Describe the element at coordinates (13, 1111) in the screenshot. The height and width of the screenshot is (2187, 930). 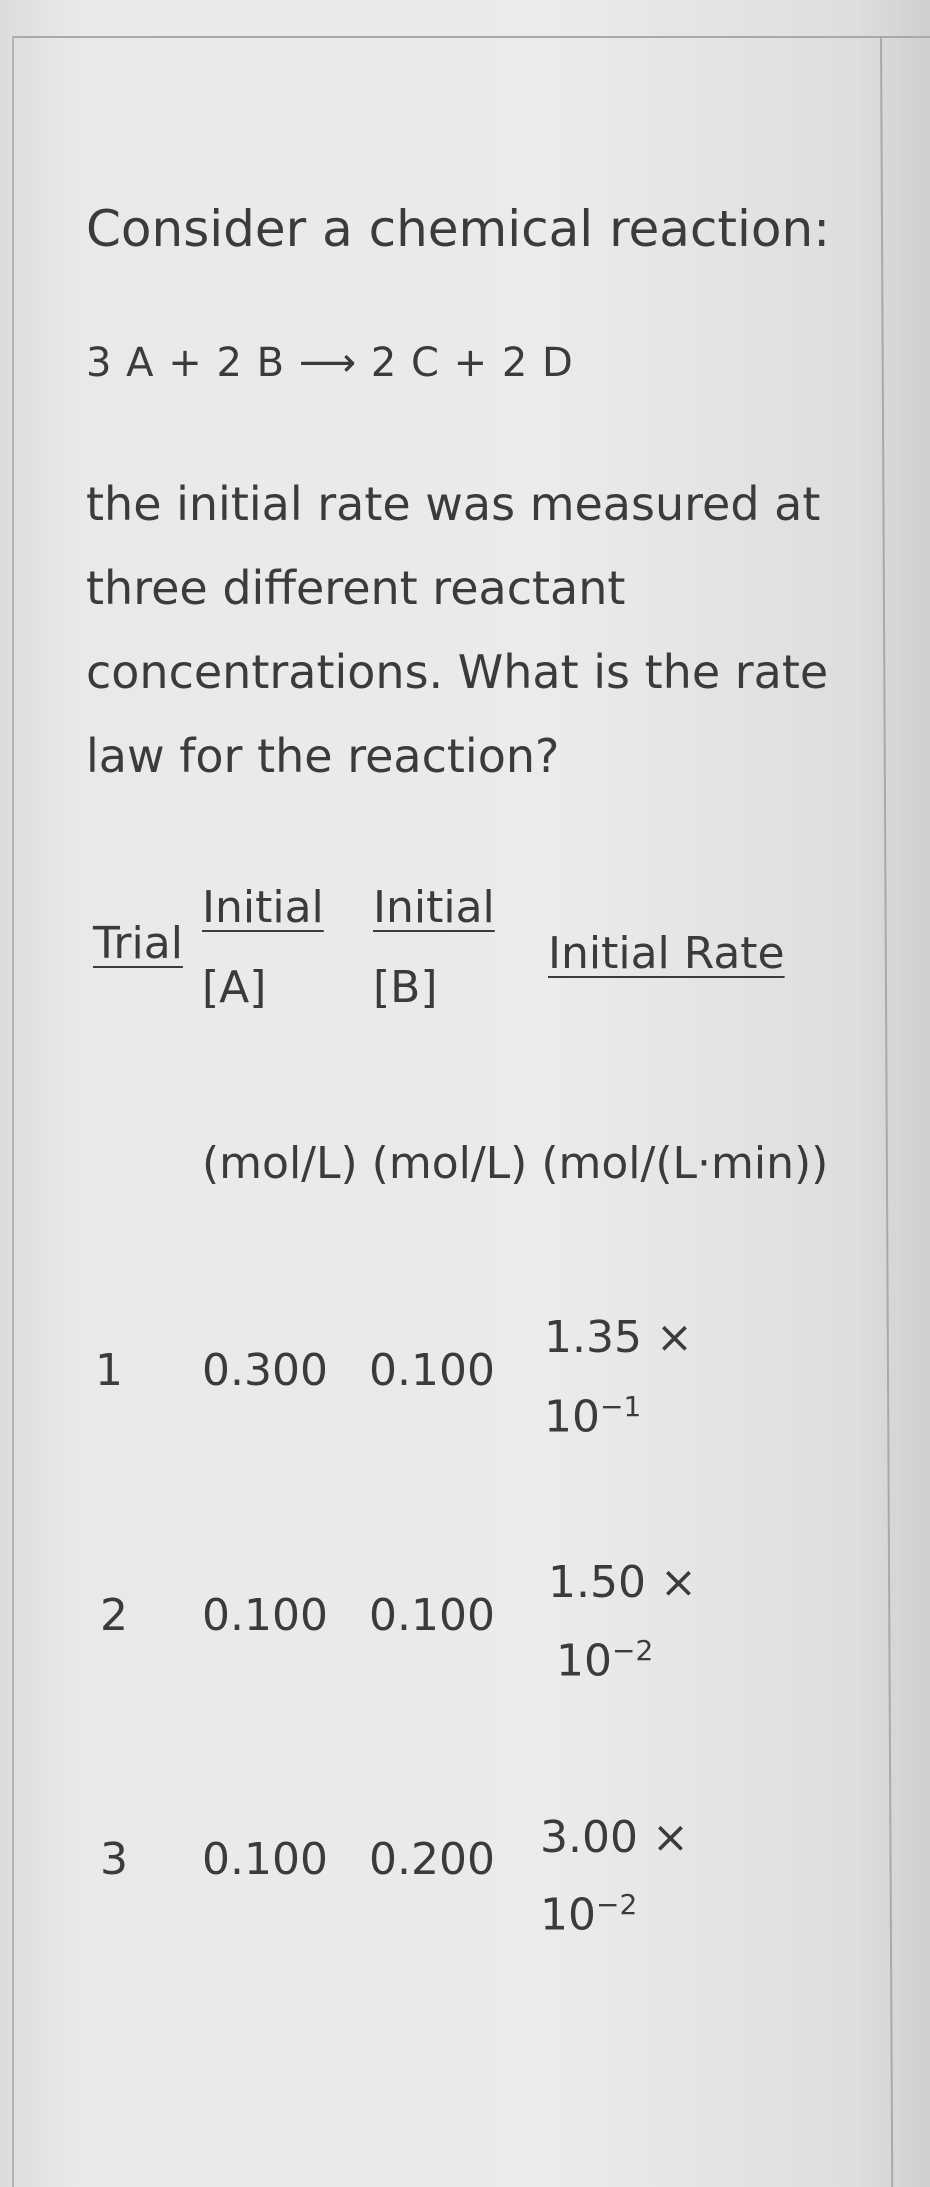
I see `panel-border-left` at that location.